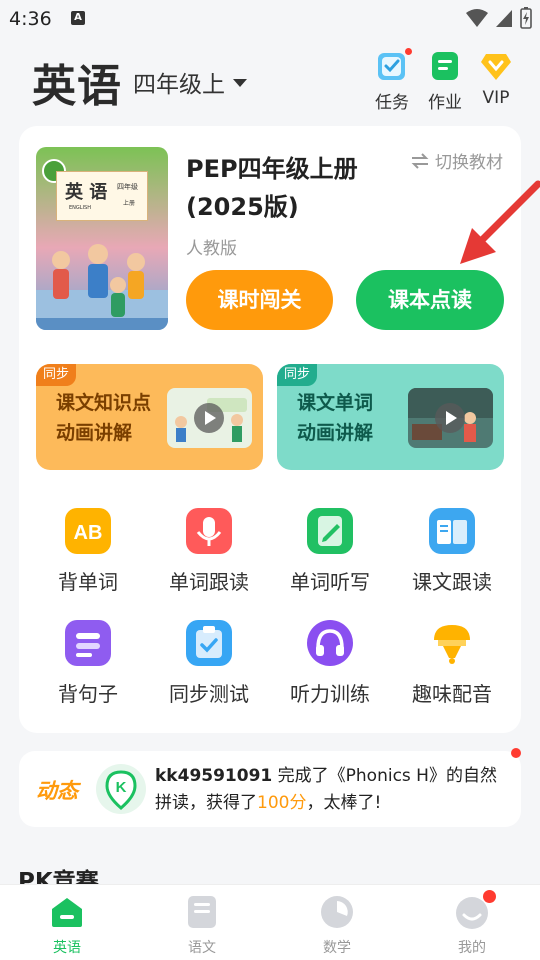 The width and height of the screenshot is (540, 960). What do you see at coordinates (240, 83) in the screenshot?
I see `caret-down-icon` at bounding box center [240, 83].